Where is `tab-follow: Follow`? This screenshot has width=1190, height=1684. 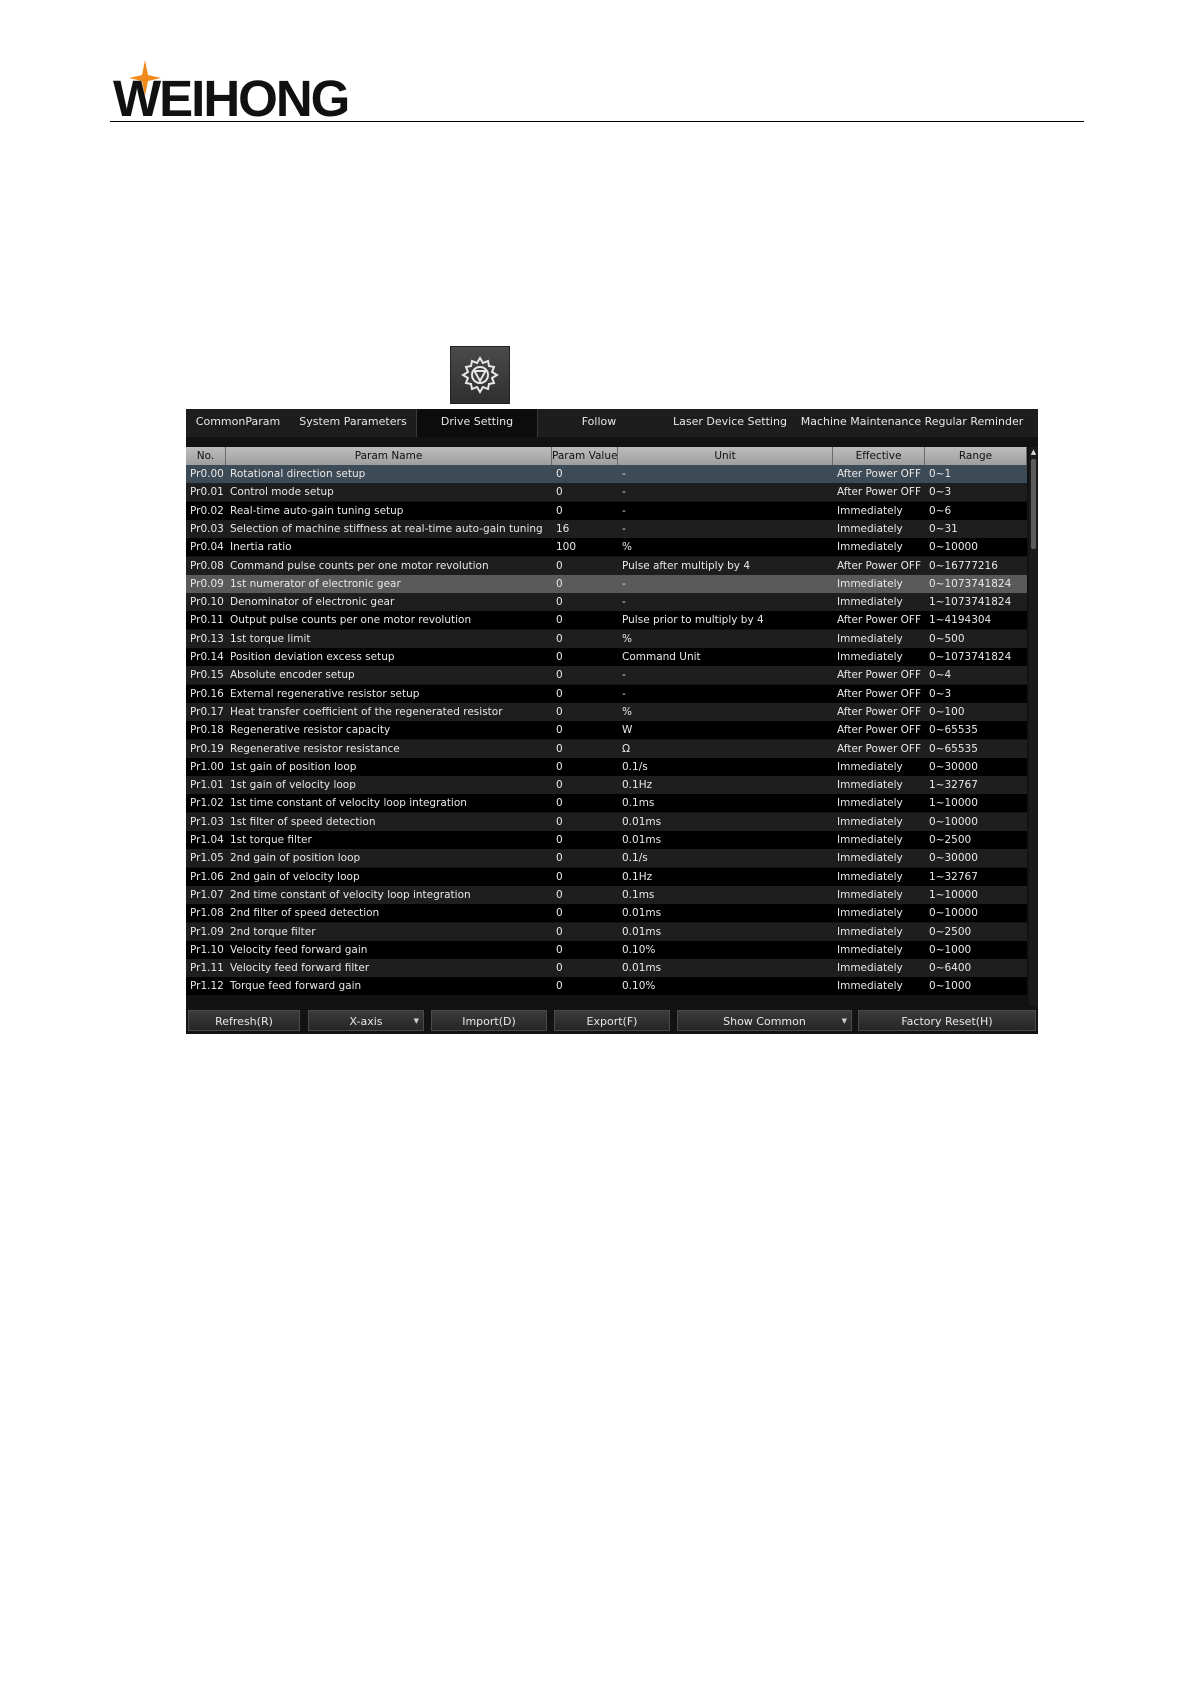 tab-follow: Follow is located at coordinates (599, 423).